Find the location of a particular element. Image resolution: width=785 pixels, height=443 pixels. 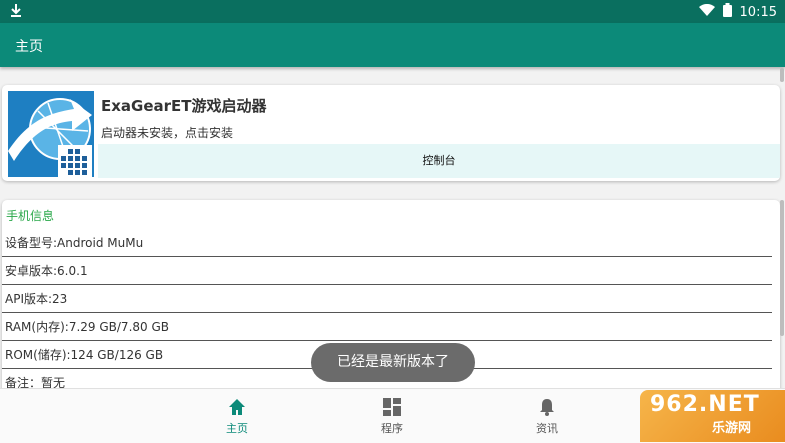

nav-news: 资讯 is located at coordinates (547, 416).